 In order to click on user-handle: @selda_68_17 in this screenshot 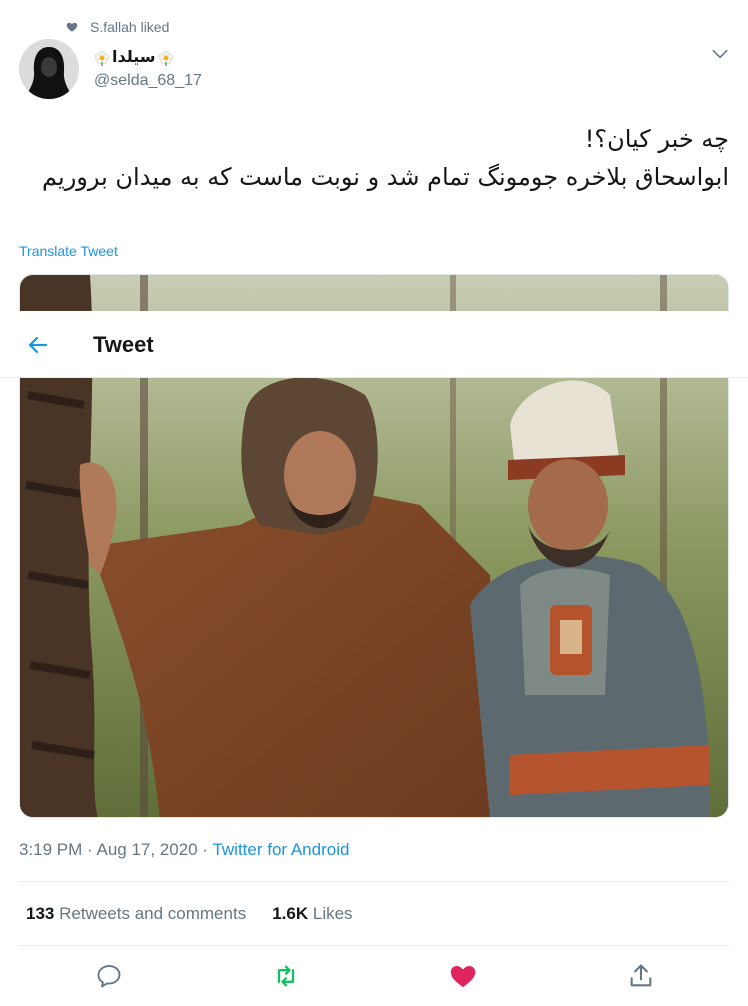, I will do `click(148, 81)`.